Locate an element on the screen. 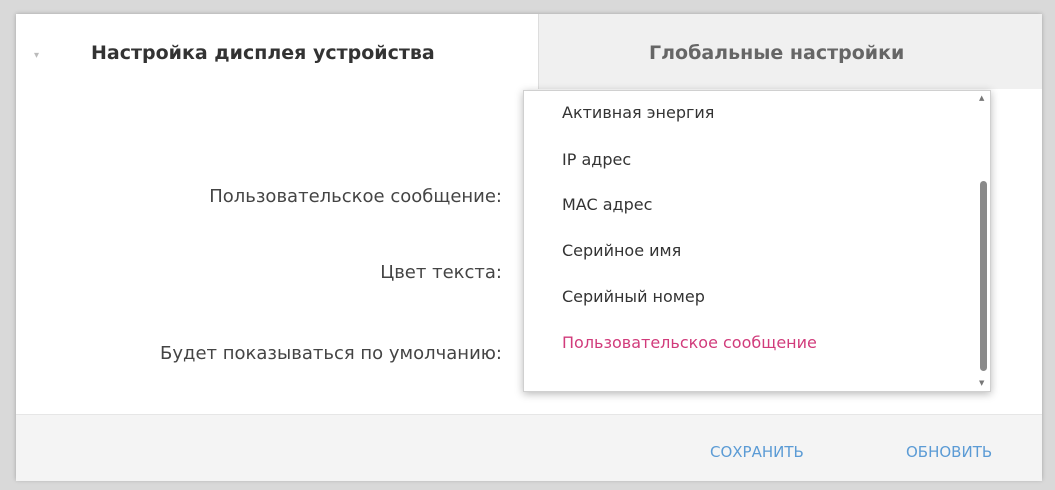  dialog-footer: СОХРАНИТЬ ОБНОВИТЬ is located at coordinates (529, 447).